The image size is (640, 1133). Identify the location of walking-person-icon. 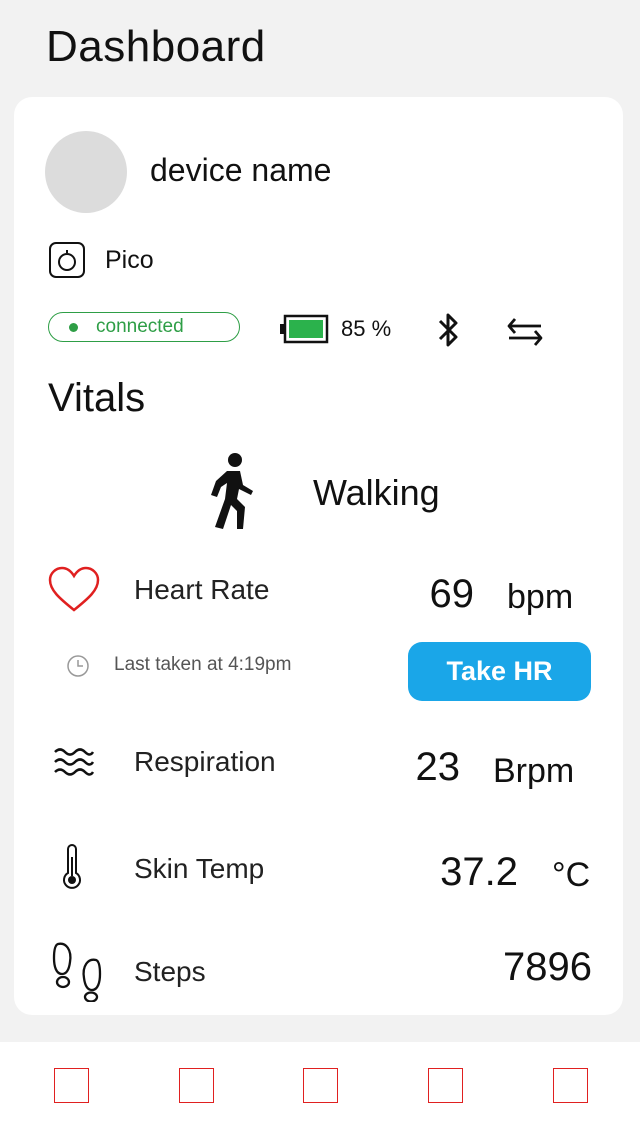
(232, 491).